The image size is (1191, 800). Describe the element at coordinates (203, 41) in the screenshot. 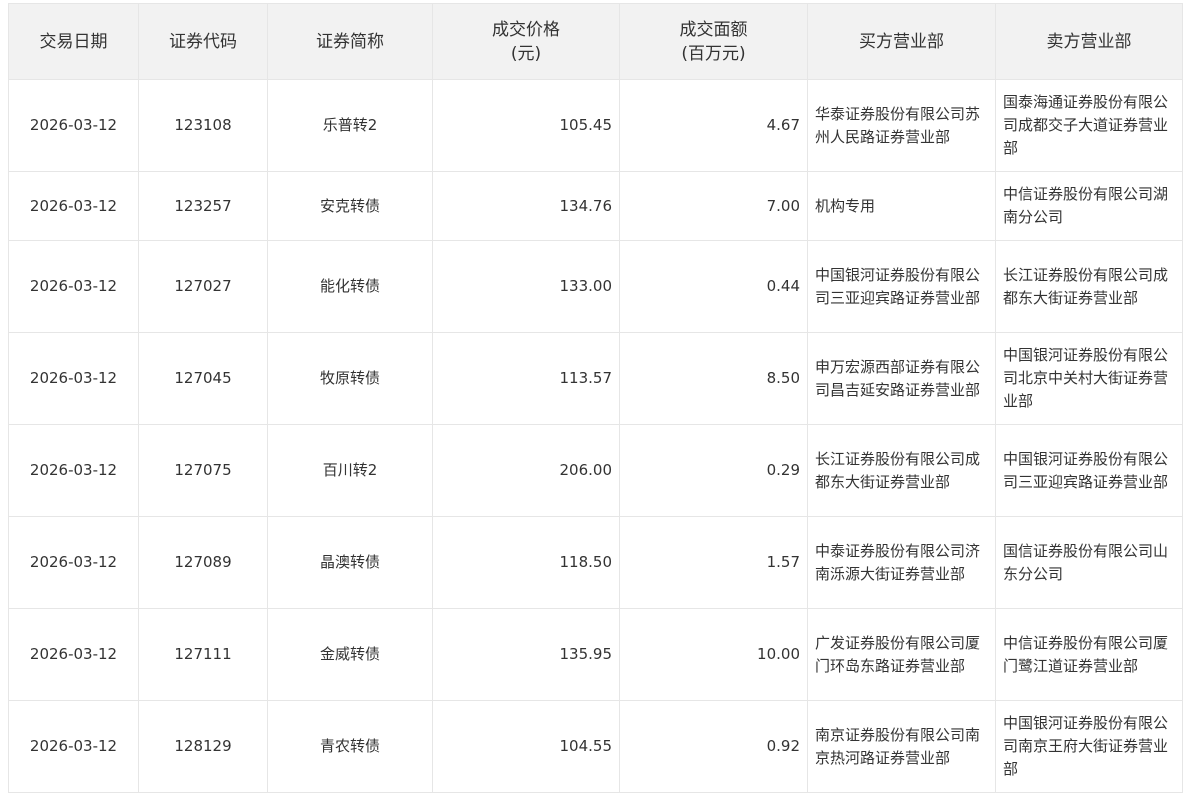

I see `header-security-code: 证券代码` at that location.